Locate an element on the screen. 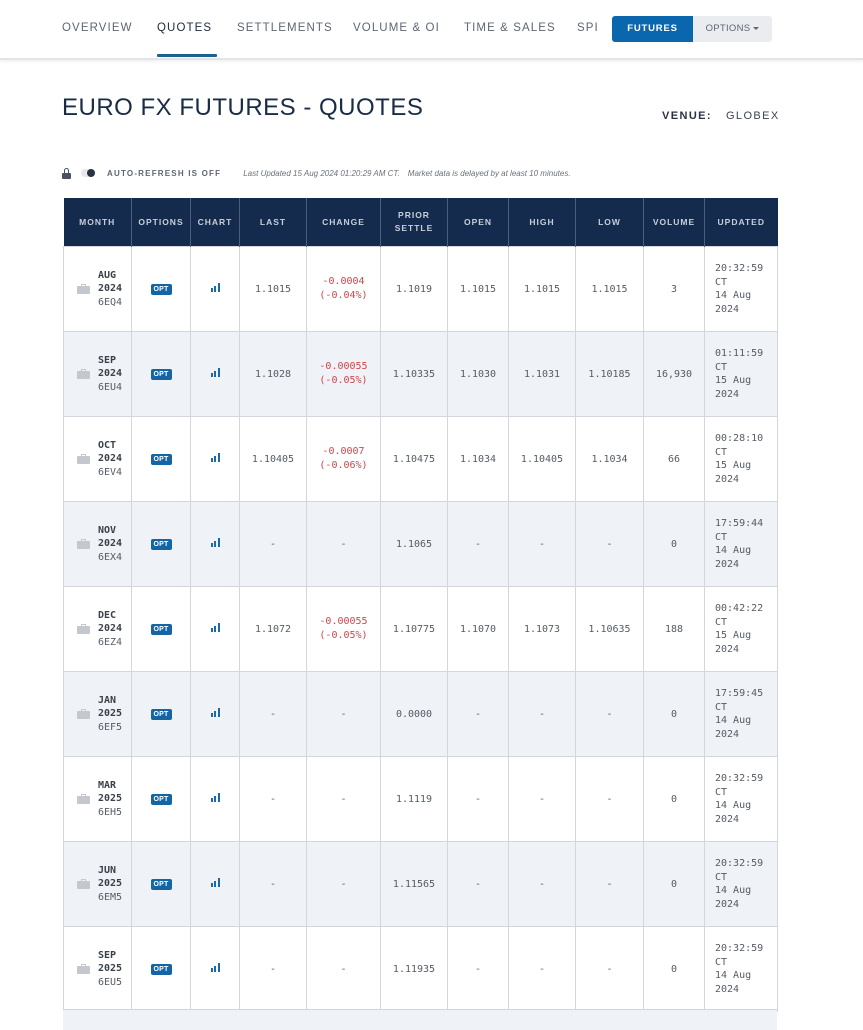 This screenshot has height=1030, width=863. updated-date: 15 Aug is located at coordinates (733, 465).